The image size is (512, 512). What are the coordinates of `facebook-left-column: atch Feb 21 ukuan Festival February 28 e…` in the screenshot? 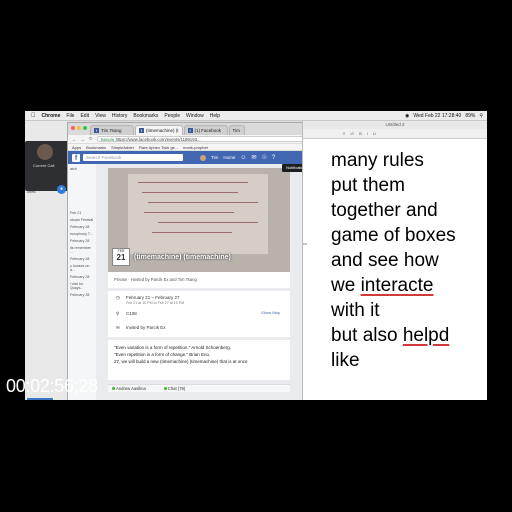 It's located at (82, 282).